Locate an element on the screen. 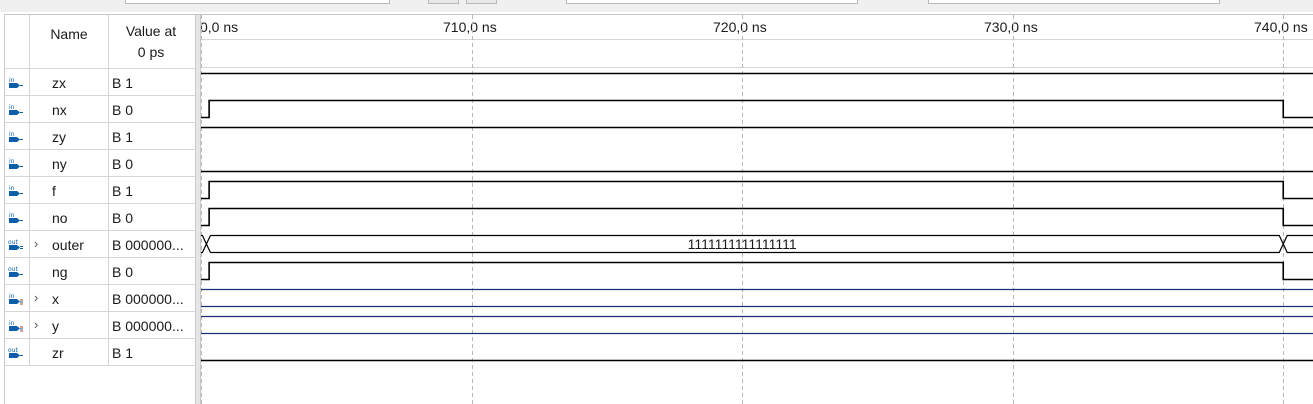 This screenshot has height=404, width=1313. signal-name: zy is located at coordinates (59, 137).